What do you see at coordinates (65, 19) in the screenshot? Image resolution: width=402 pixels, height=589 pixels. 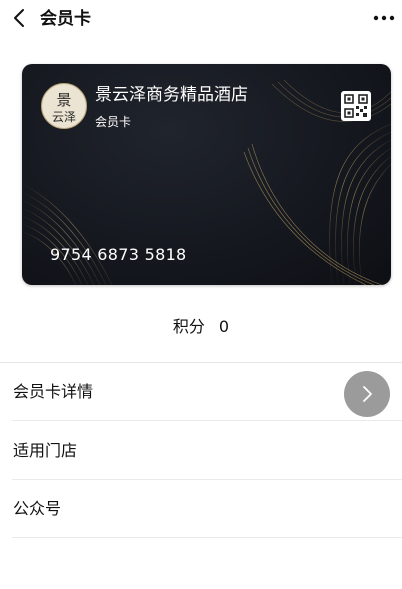 I see `page-title: 会员卡` at bounding box center [65, 19].